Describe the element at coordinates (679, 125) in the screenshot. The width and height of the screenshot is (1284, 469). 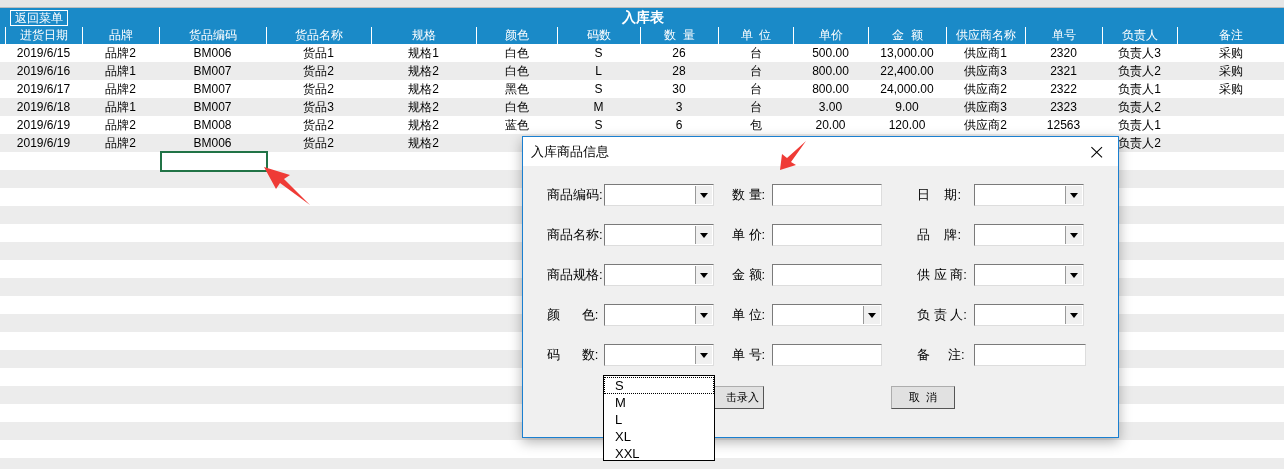
I see `table-cell: 6` at that location.